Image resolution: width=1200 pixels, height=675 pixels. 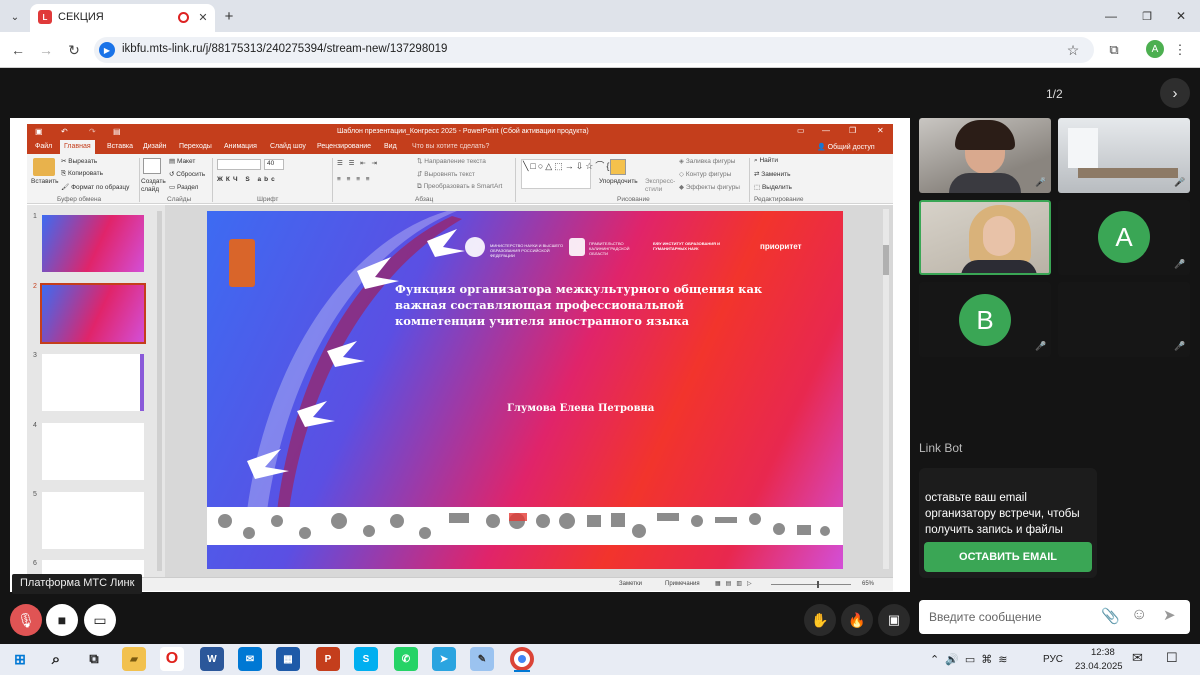 What do you see at coordinates (709, 187) in the screenshot?
I see `shape-effects-button: ◆ Эффекты фигуры` at bounding box center [709, 187].